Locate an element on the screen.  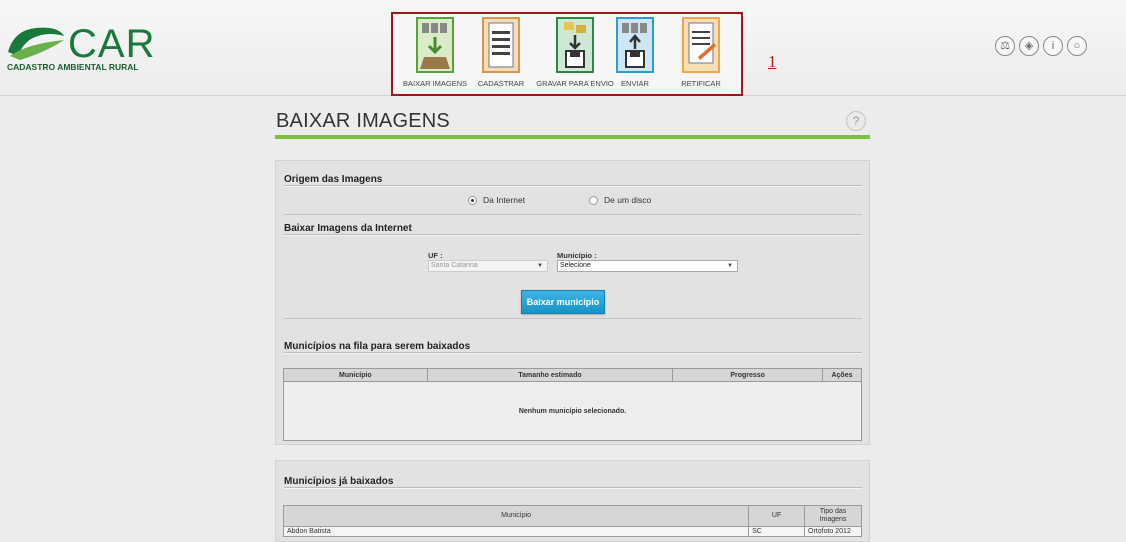
column-header: Progresso is located at coordinates (747, 375).